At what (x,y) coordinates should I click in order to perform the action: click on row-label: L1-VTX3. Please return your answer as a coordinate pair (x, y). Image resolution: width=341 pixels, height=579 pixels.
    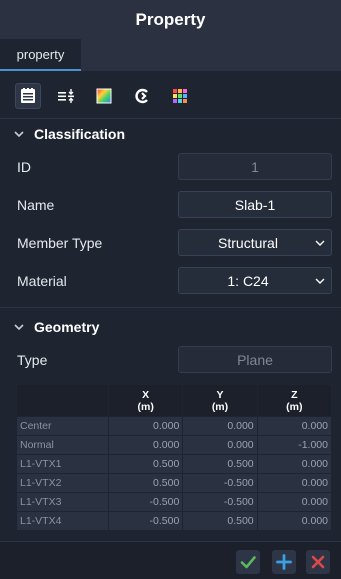
    Looking at the image, I should click on (62, 502).